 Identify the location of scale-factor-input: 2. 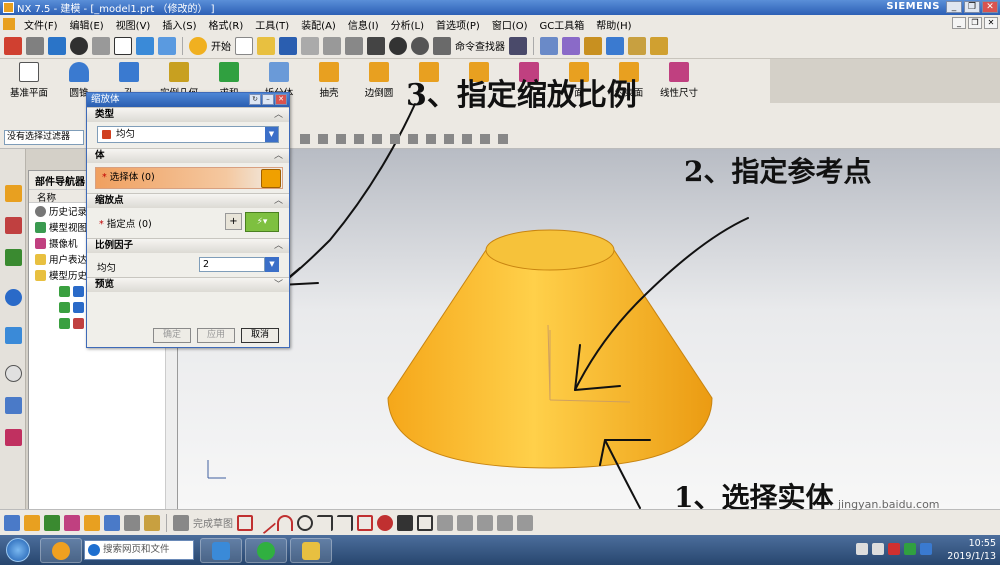
(232, 264).